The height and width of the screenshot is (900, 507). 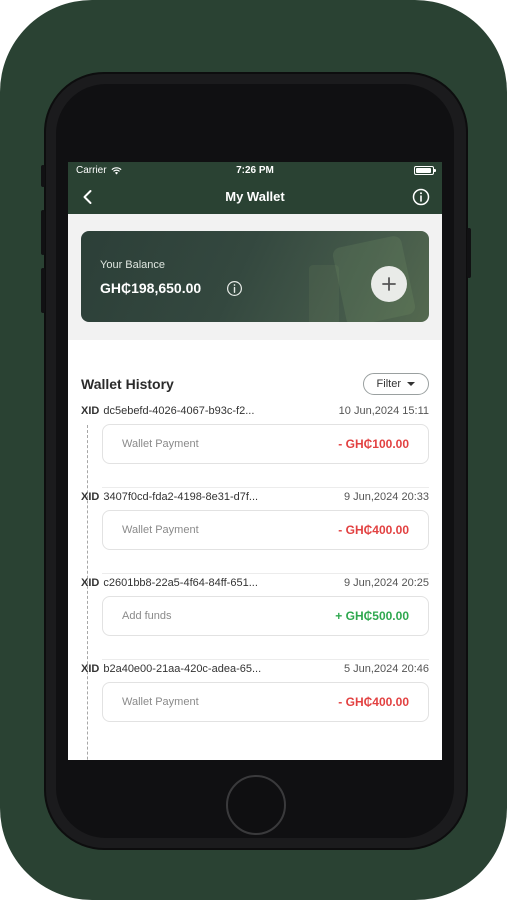 I want to click on battery-icon, so click(x=425, y=170).